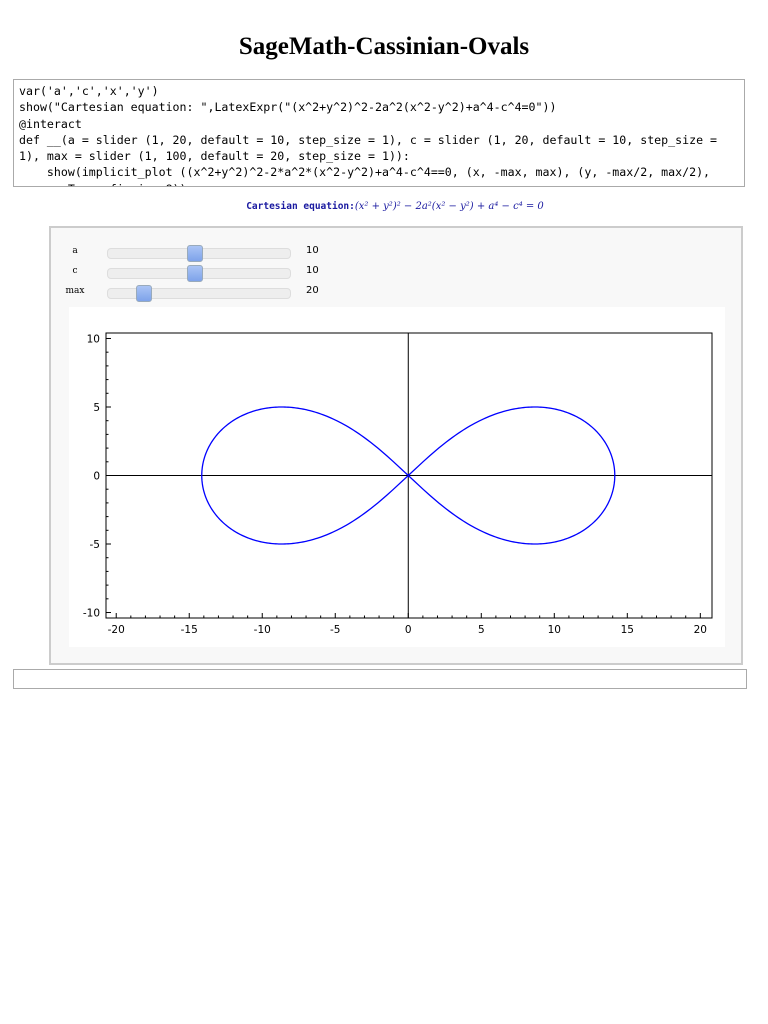  What do you see at coordinates (481, 630) in the screenshot?
I see `x-tick-label: 5` at bounding box center [481, 630].